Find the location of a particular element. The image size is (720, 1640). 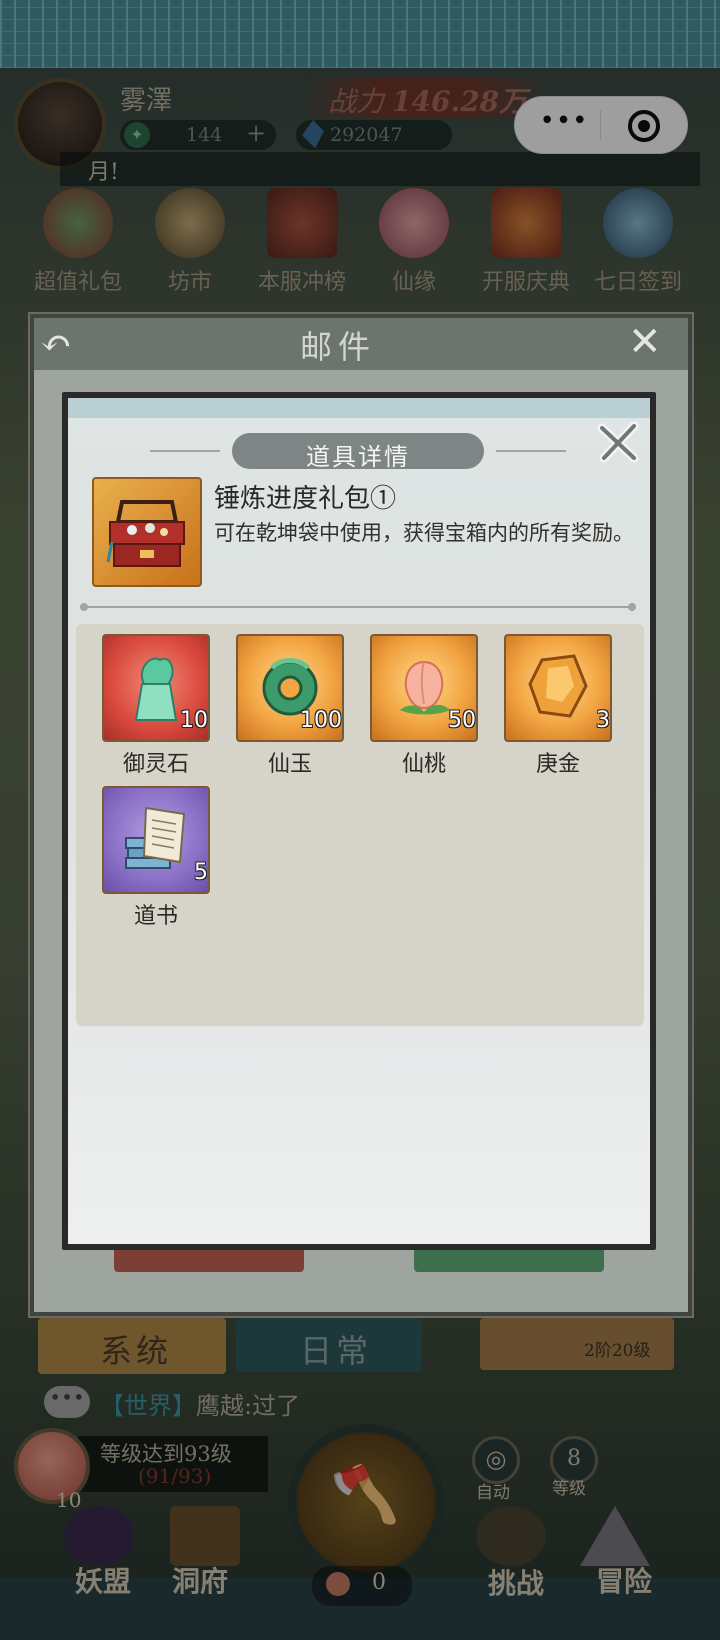

reward-slot-spirit-stone: 10 is located at coordinates (156, 688).